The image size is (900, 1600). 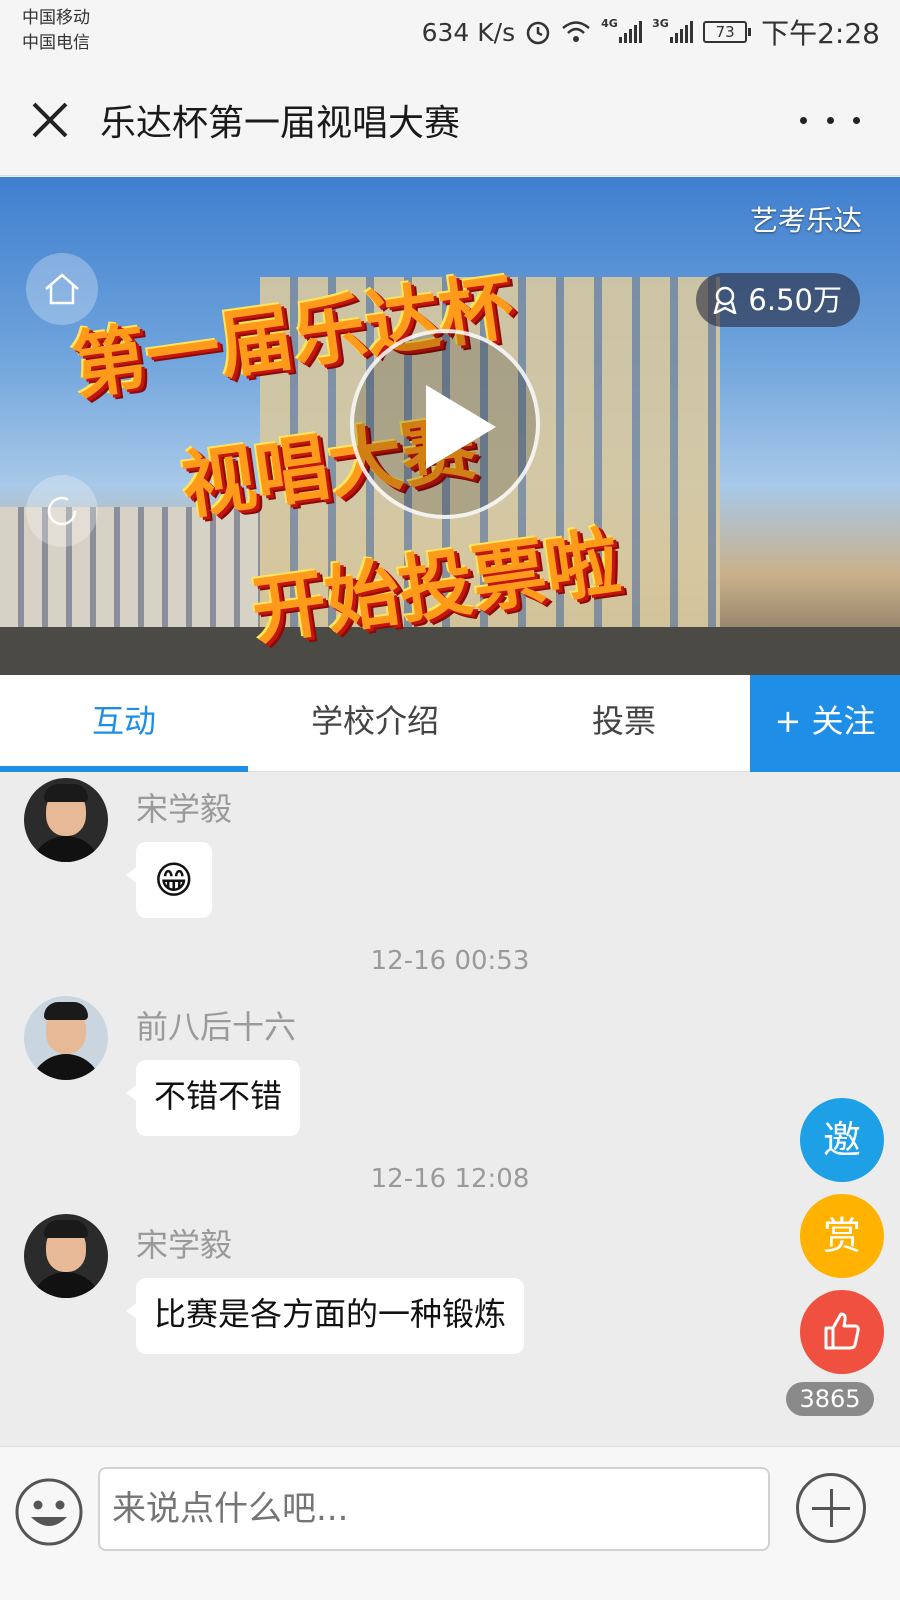 I want to click on reward-button: 赏, so click(x=842, y=1236).